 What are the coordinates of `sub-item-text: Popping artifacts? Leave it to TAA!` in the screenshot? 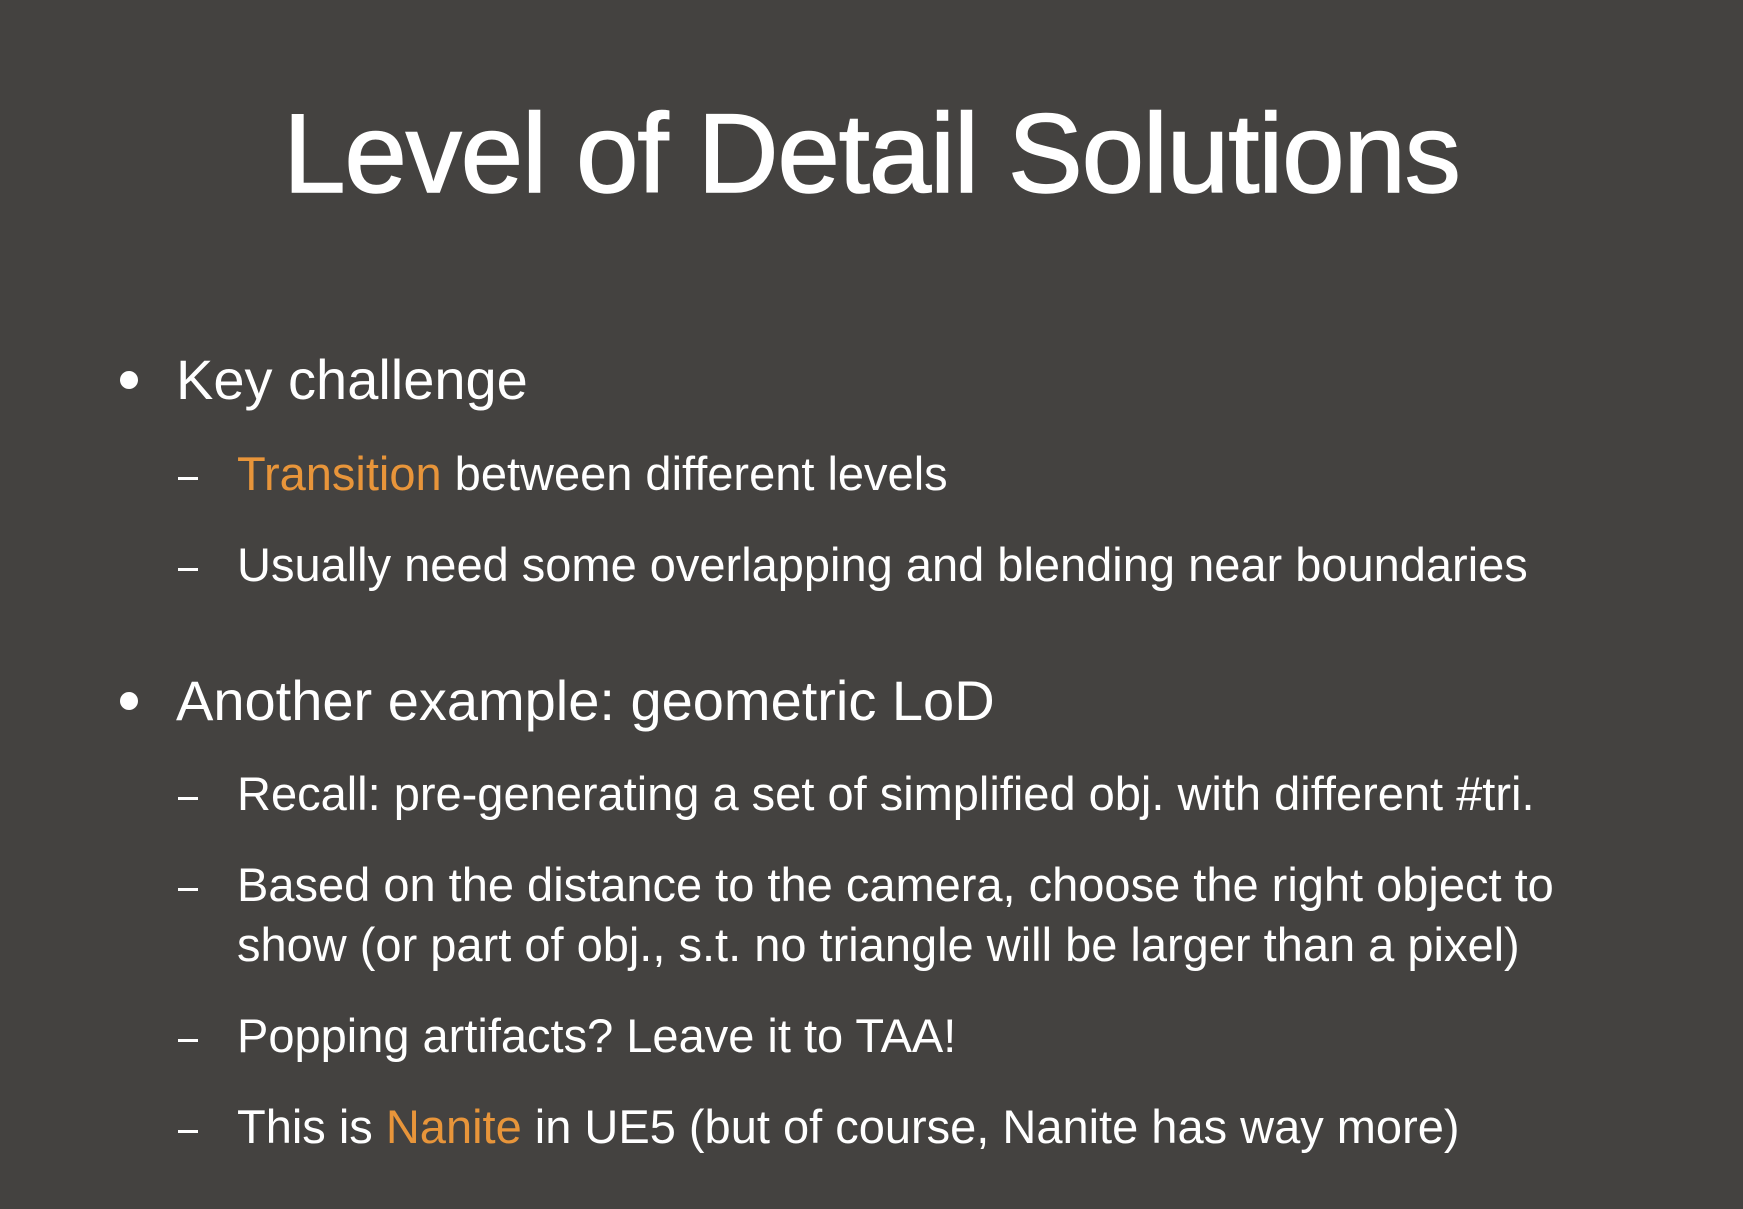 It's located at (597, 1035).